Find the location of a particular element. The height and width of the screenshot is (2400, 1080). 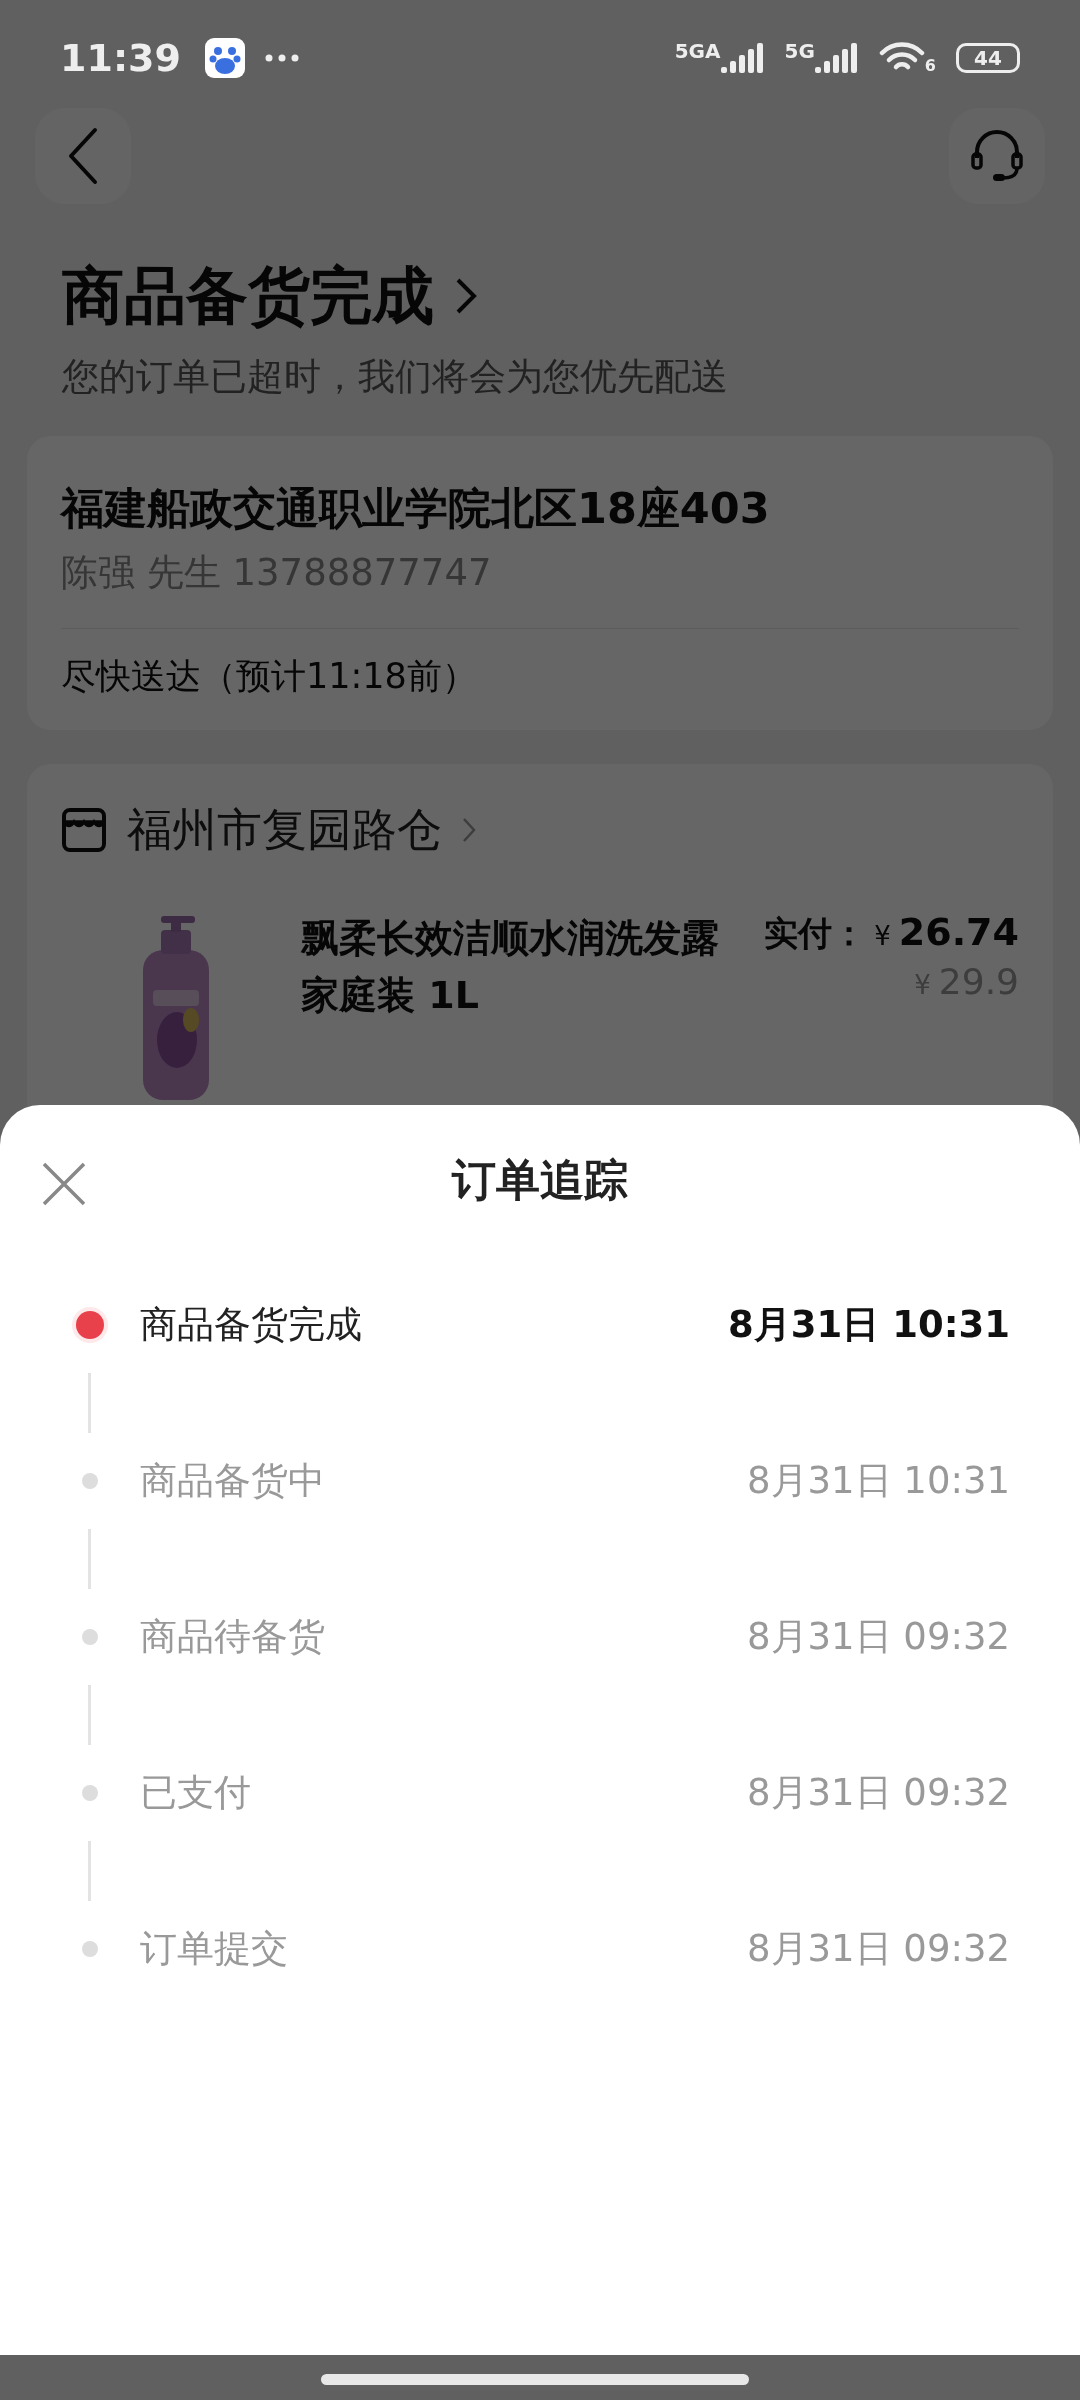

status-subtitle: 您的订单已超时，我们将会为您优先配送 is located at coordinates (395, 377).